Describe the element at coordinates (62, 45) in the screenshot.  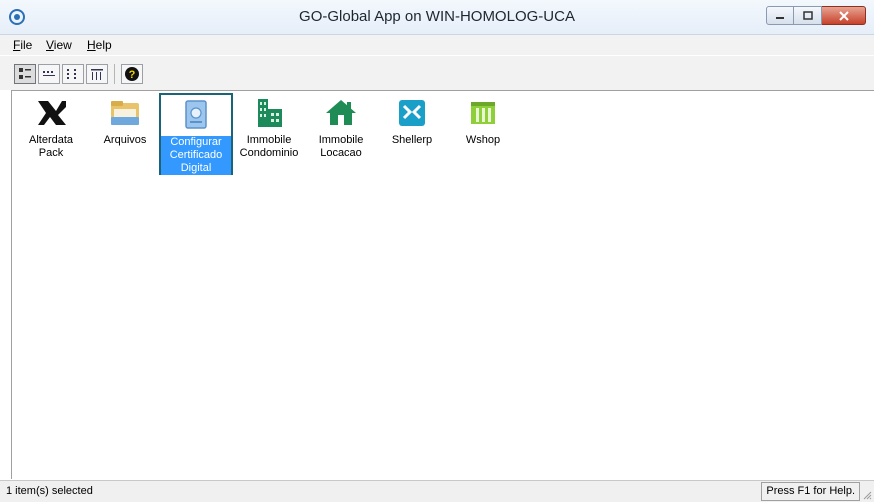
I see `menu-view-label: iew` at that location.